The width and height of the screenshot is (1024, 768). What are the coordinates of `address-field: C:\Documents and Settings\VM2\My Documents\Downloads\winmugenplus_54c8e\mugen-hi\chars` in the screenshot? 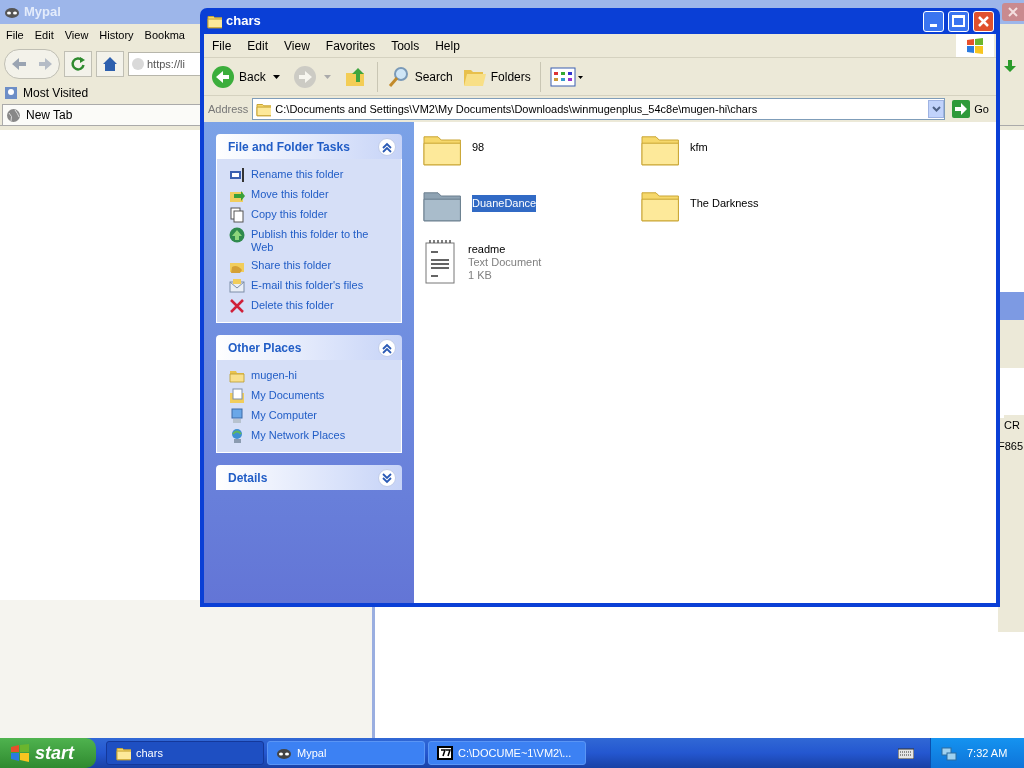 It's located at (599, 109).